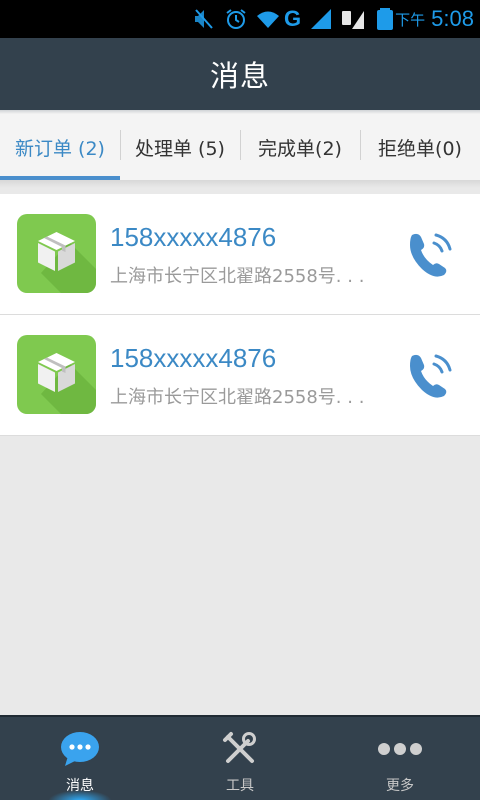  What do you see at coordinates (321, 19) in the screenshot?
I see `cell-signal-icon` at bounding box center [321, 19].